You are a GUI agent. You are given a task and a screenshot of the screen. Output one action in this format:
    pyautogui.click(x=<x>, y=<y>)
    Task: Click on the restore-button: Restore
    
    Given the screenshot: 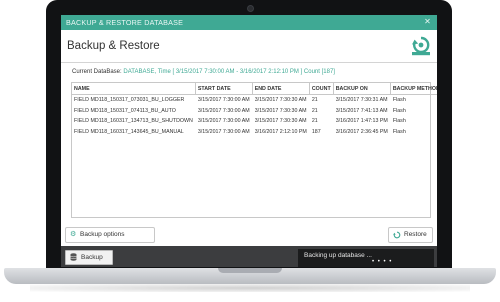 What is the action you would take?
    pyautogui.click(x=410, y=235)
    